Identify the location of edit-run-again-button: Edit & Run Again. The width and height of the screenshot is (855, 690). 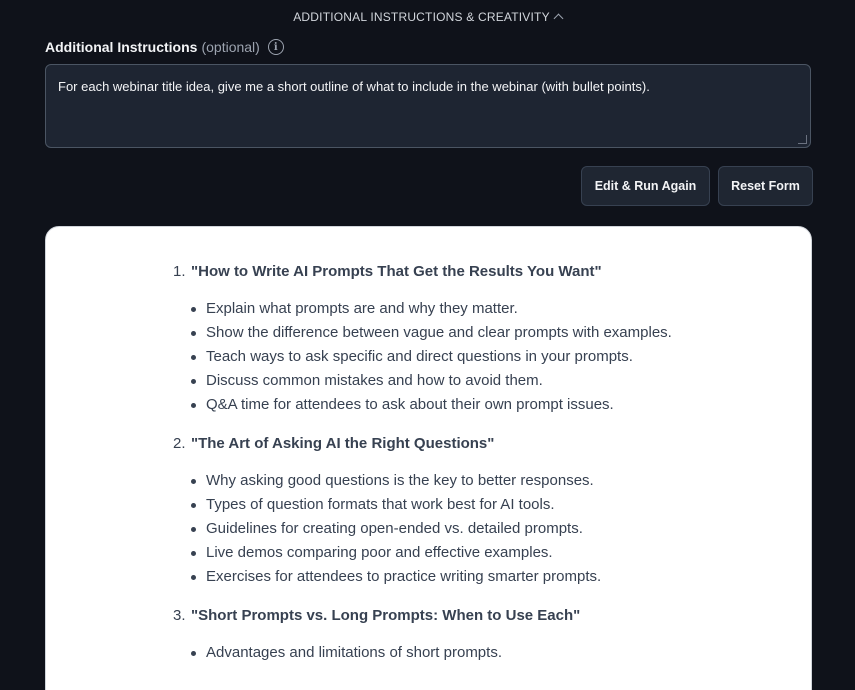
(645, 186).